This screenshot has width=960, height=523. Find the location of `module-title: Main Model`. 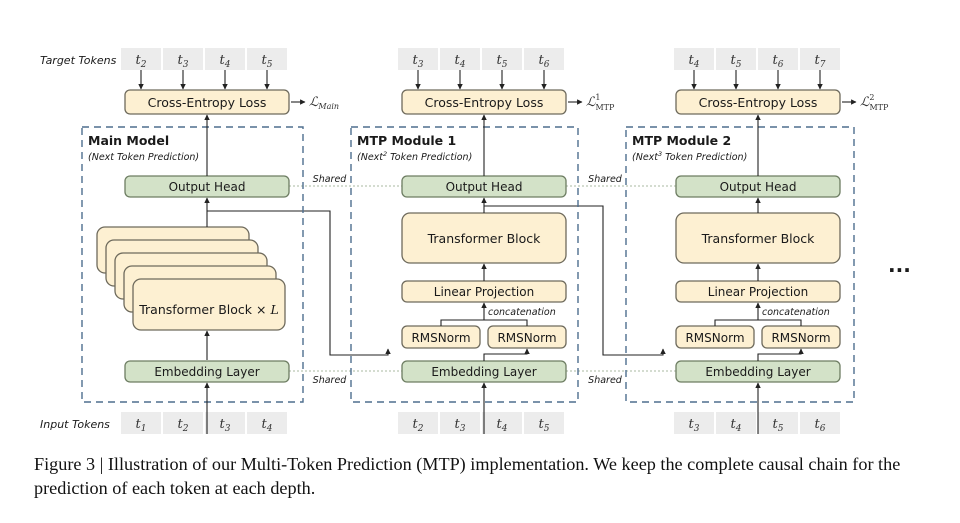

module-title: Main Model is located at coordinates (128, 140).